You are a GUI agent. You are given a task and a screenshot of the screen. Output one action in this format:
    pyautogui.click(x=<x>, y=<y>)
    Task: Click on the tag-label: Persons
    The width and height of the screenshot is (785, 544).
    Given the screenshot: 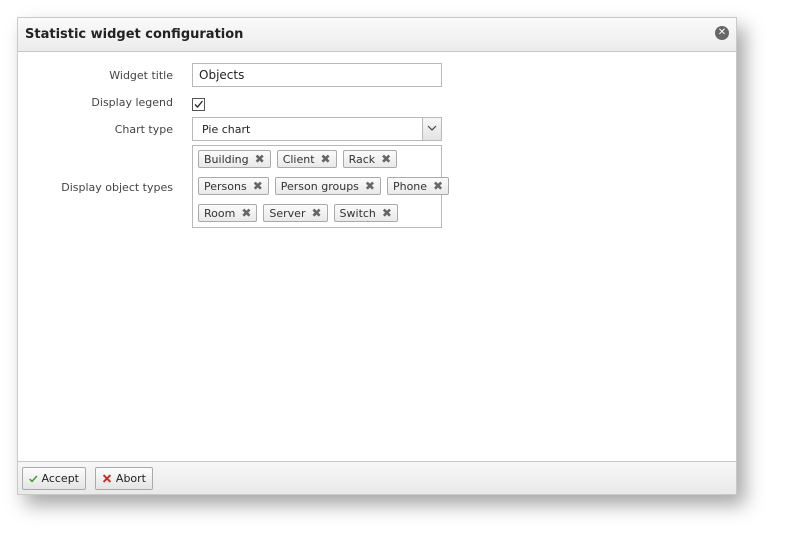 What is the action you would take?
    pyautogui.click(x=225, y=186)
    